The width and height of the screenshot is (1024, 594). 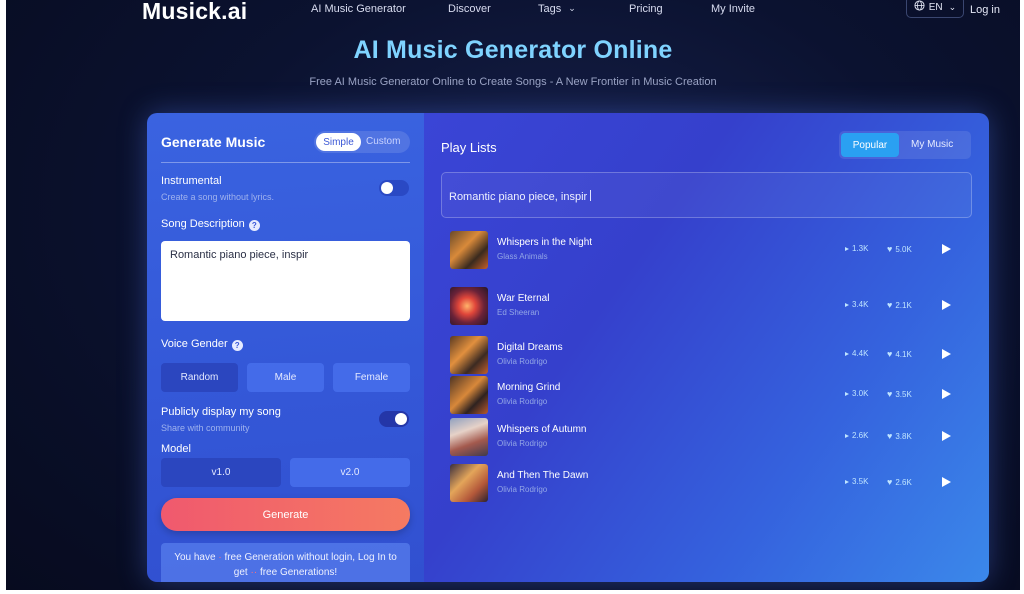 I want to click on like-count: 3.8K, so click(x=903, y=436).